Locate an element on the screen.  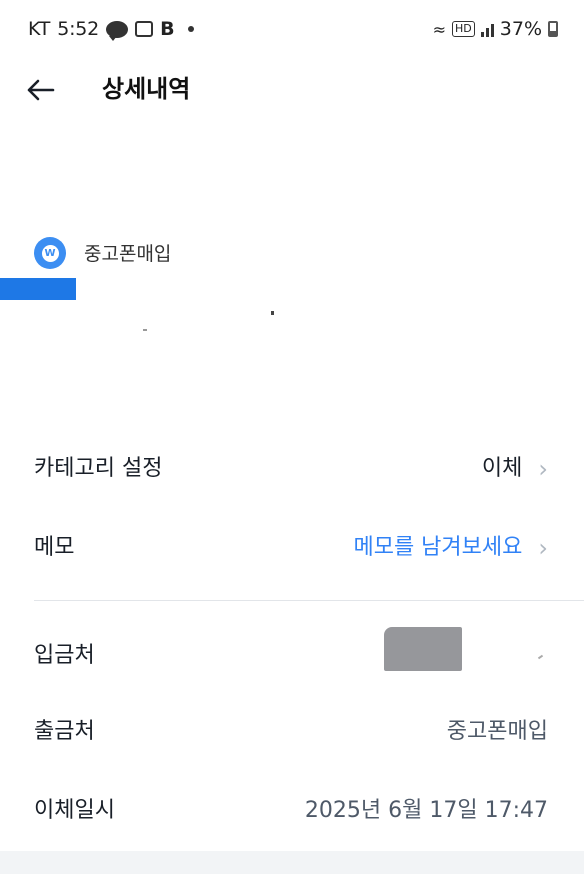
wifi-icon: ≈ is located at coordinates (439, 29).